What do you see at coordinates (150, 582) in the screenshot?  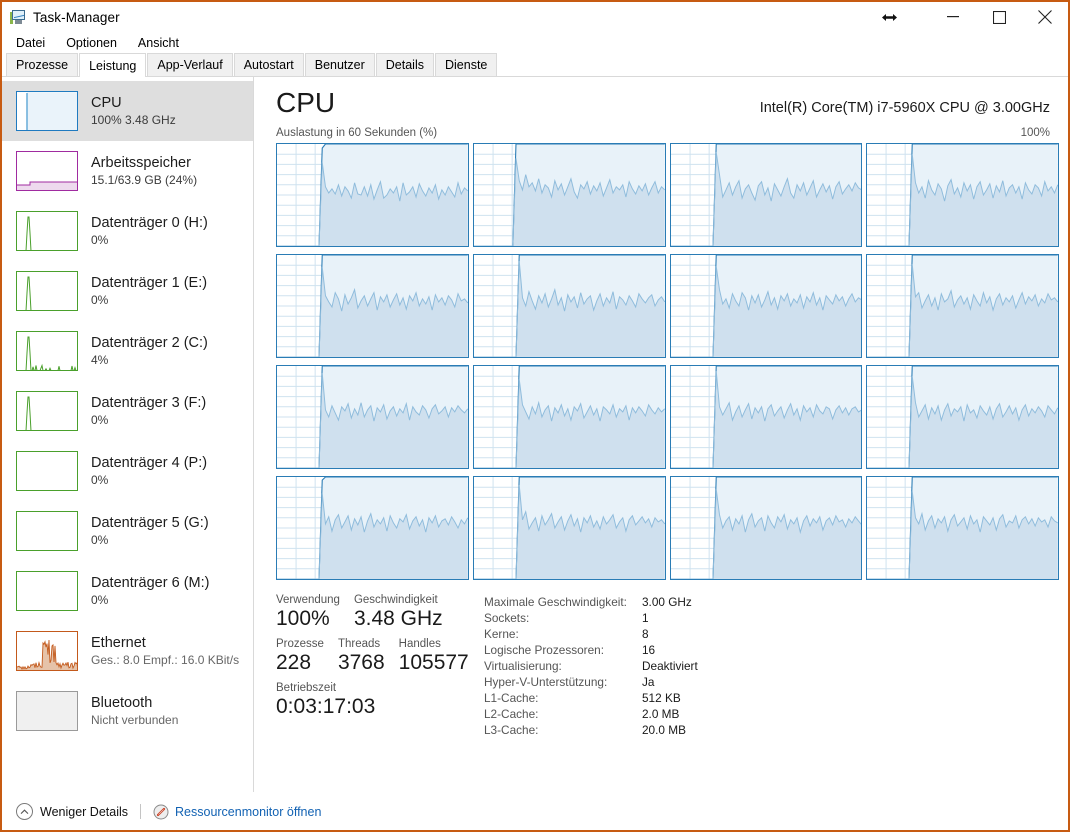 I see `sidebar-item-label: Datenträger 6 (M:)` at bounding box center [150, 582].